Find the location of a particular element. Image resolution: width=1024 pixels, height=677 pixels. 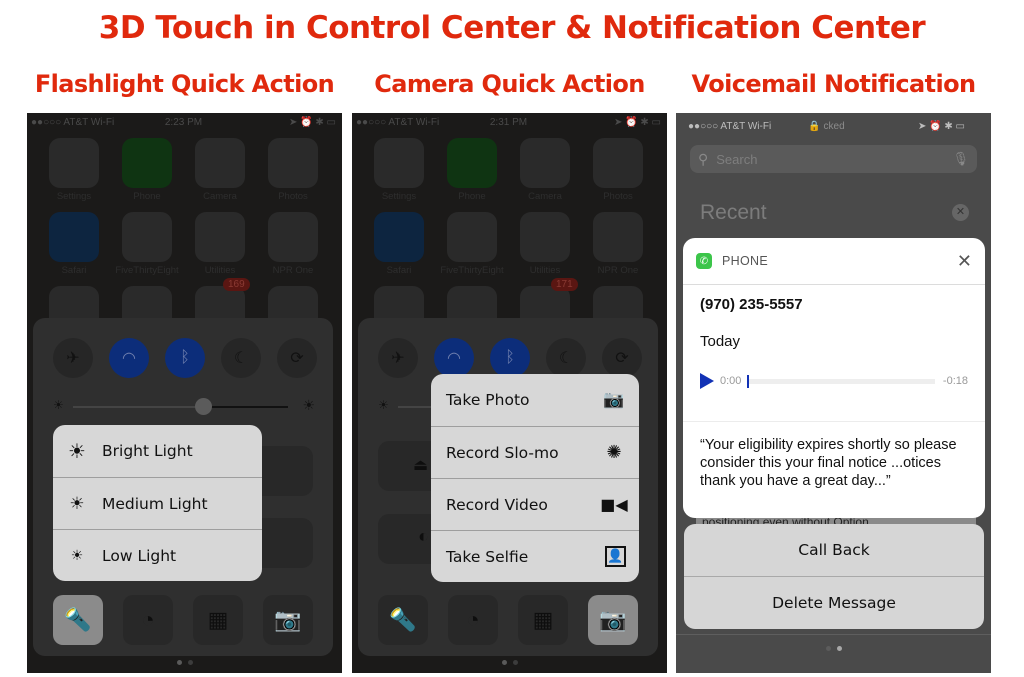

search-field: ⚲ Search 🎙 is located at coordinates (833, 159).